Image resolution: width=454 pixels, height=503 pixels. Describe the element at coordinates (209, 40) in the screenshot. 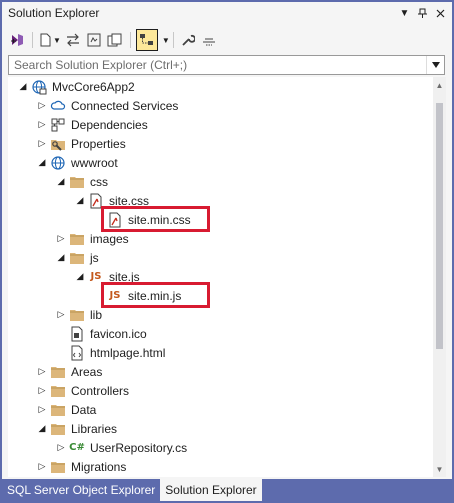

I see `preview-selected-items-icon` at that location.